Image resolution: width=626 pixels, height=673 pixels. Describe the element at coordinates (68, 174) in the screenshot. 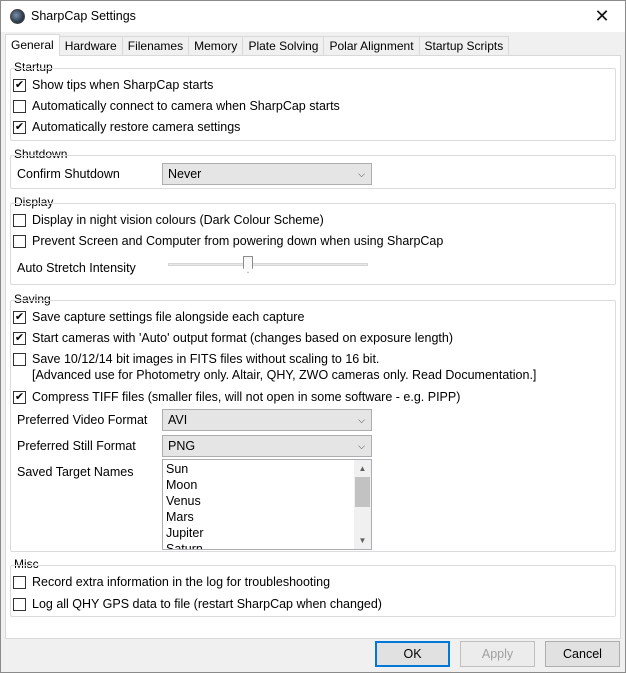

I see `confirm-shutdown-label: Confirm Shutdown` at that location.